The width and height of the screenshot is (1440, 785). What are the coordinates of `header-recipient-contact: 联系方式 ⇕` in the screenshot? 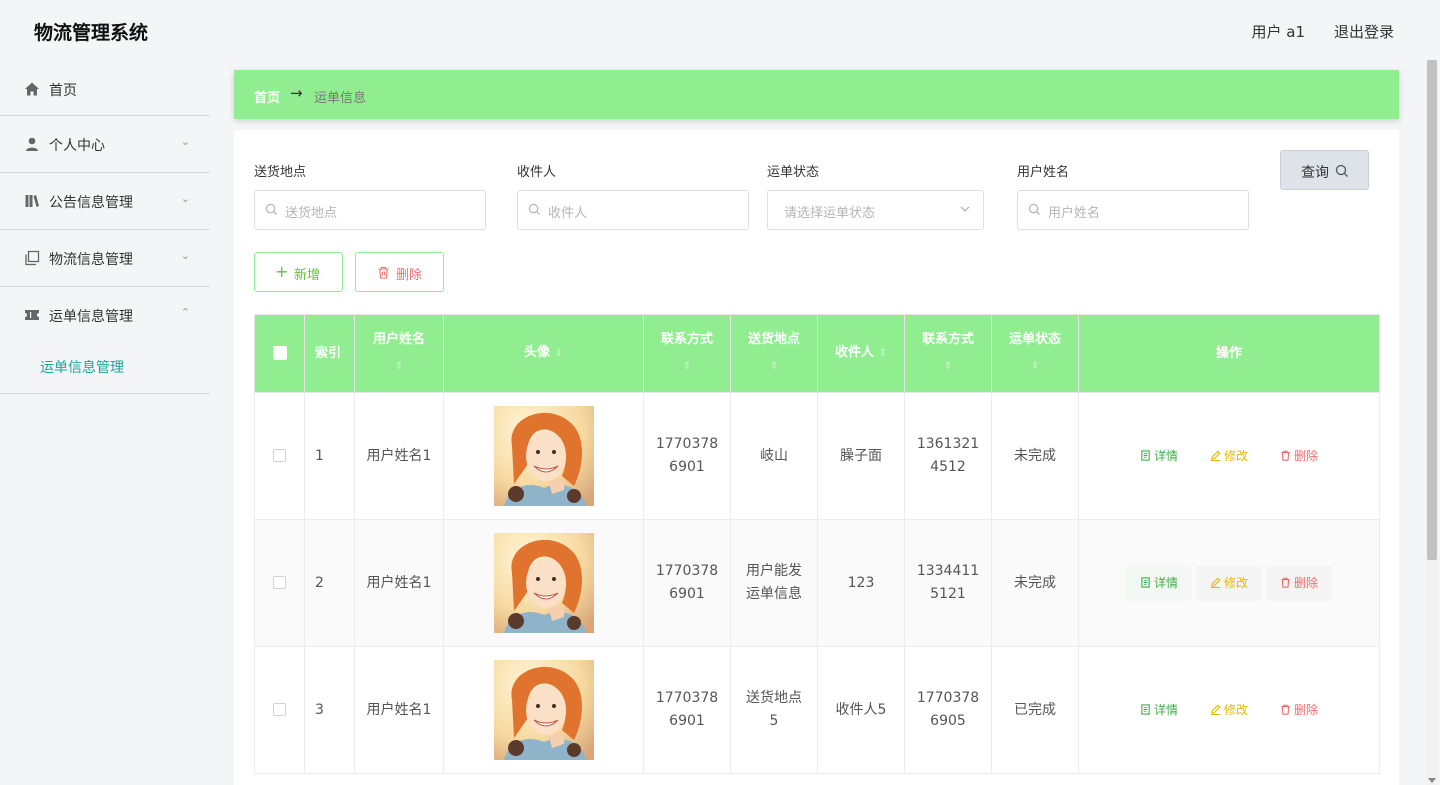 It's located at (948, 353).